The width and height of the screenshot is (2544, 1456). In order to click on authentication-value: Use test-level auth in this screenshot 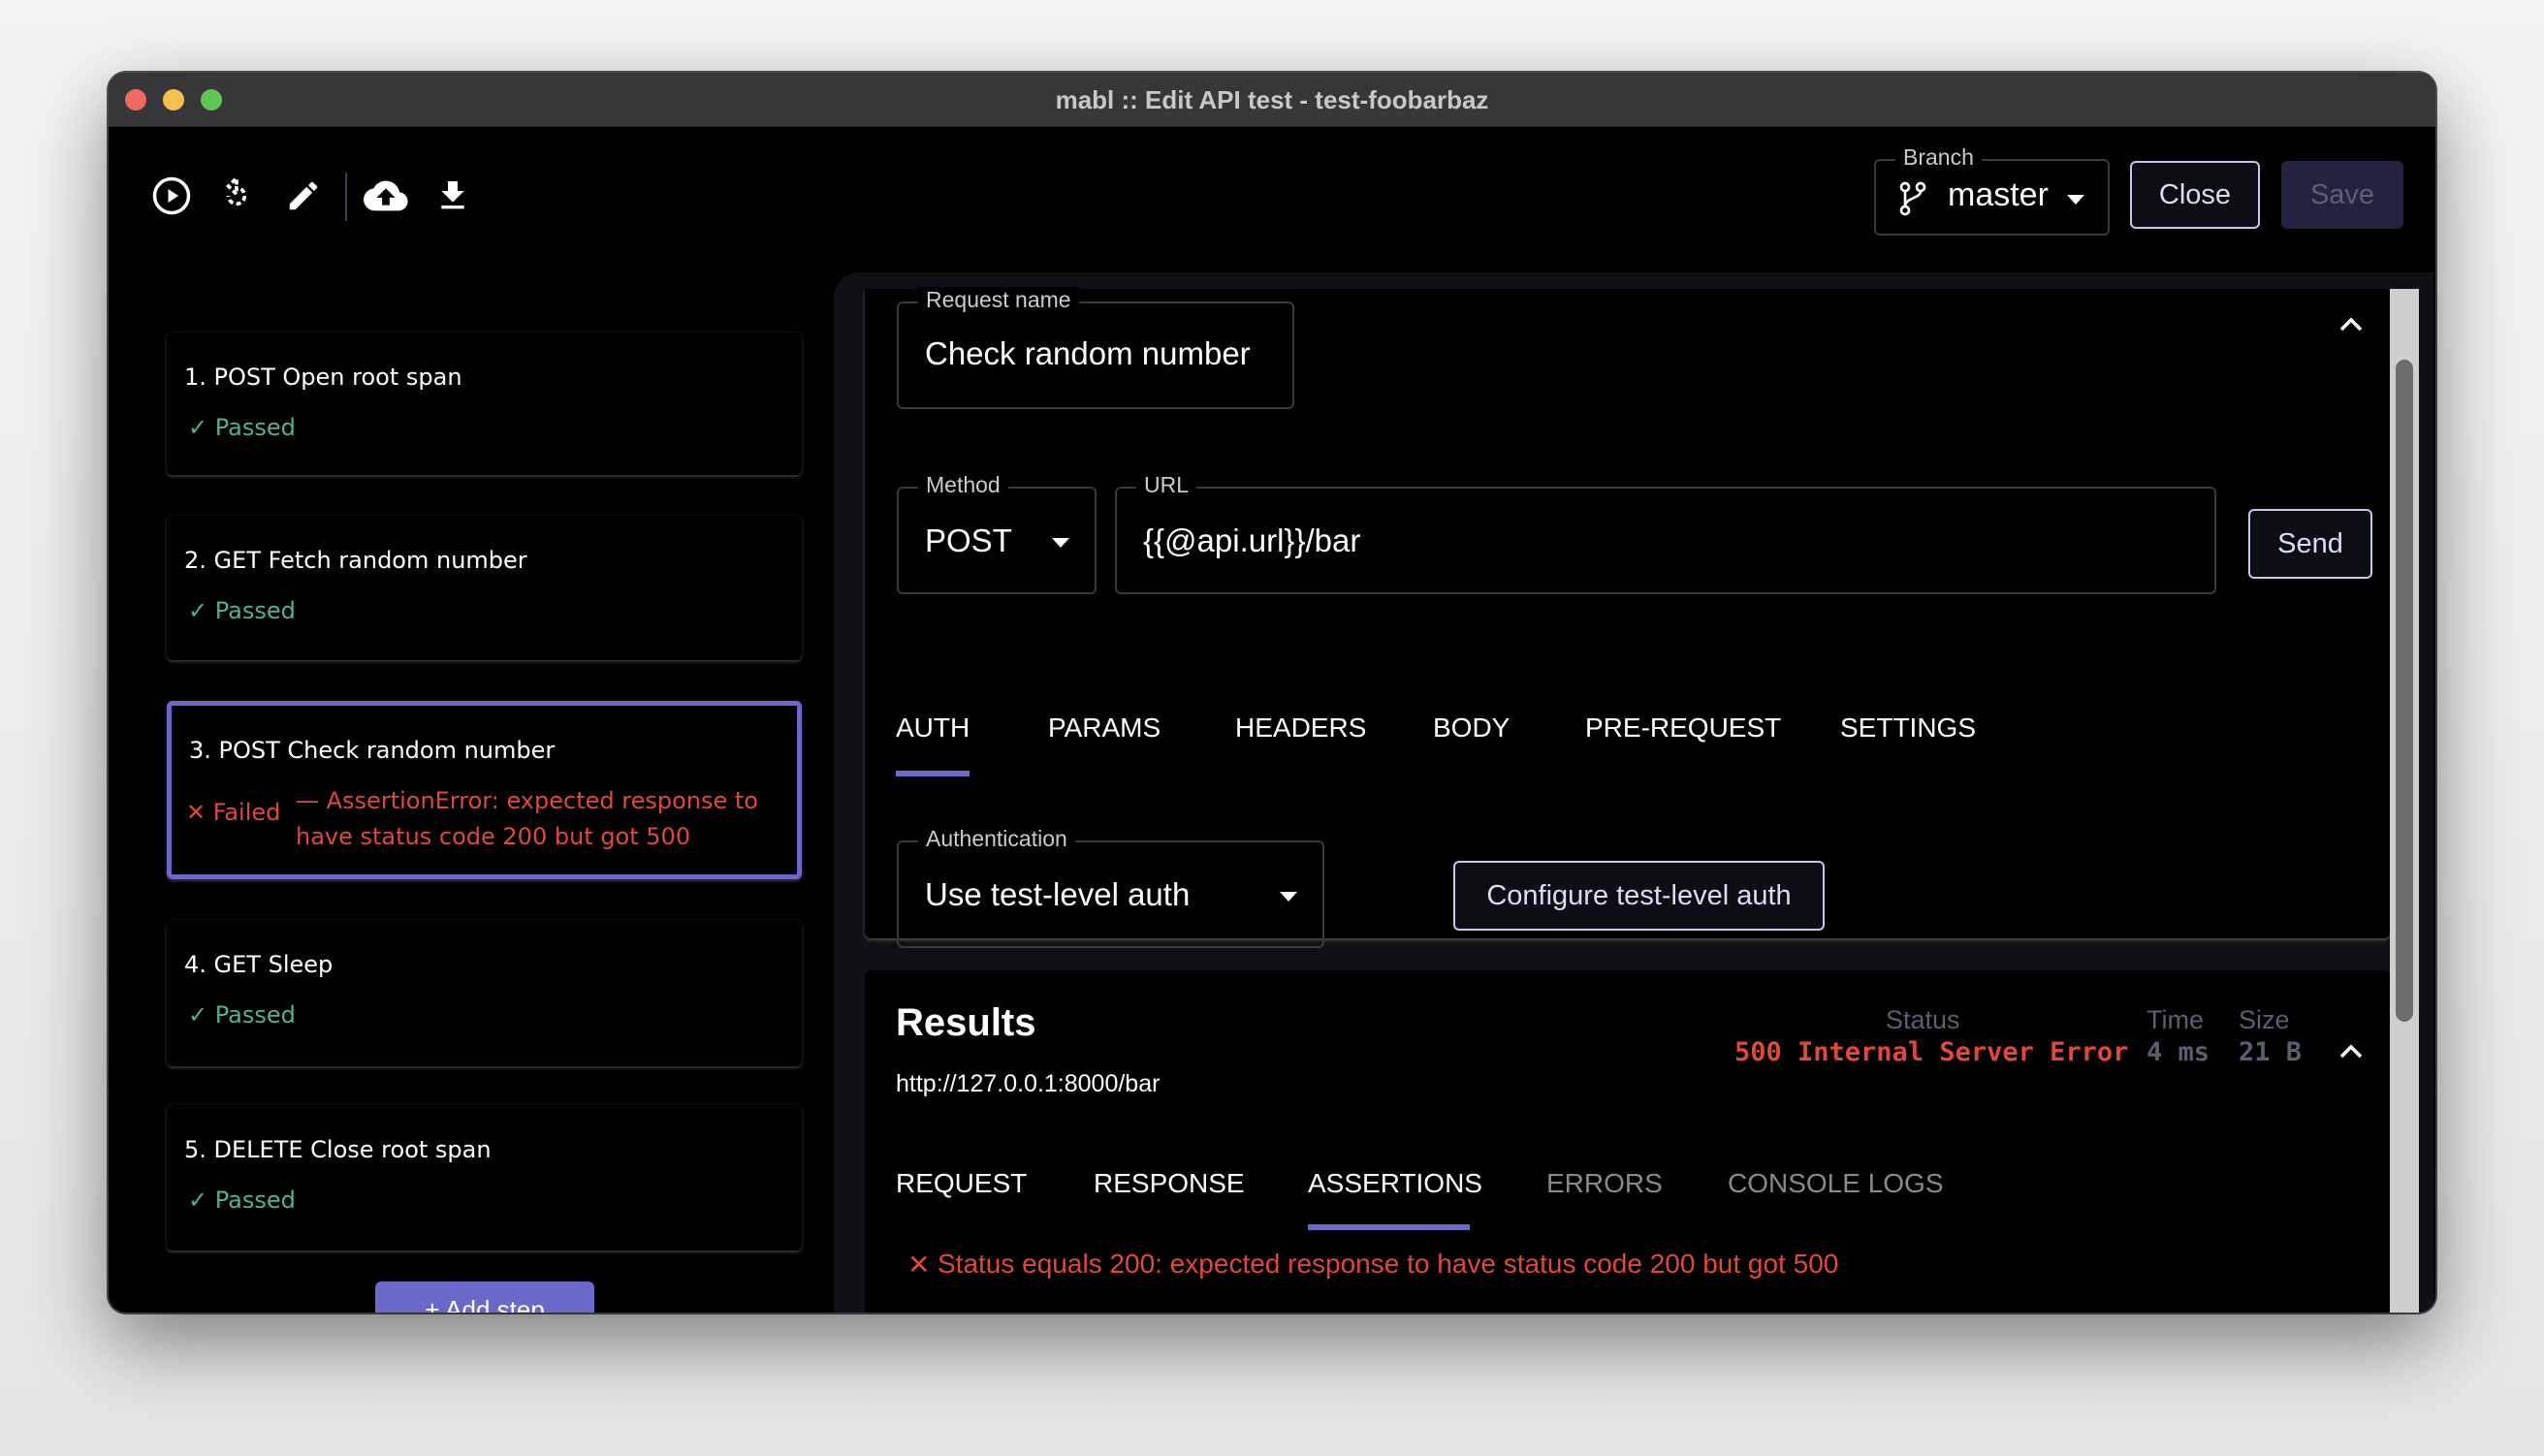, I will do `click(1058, 894)`.